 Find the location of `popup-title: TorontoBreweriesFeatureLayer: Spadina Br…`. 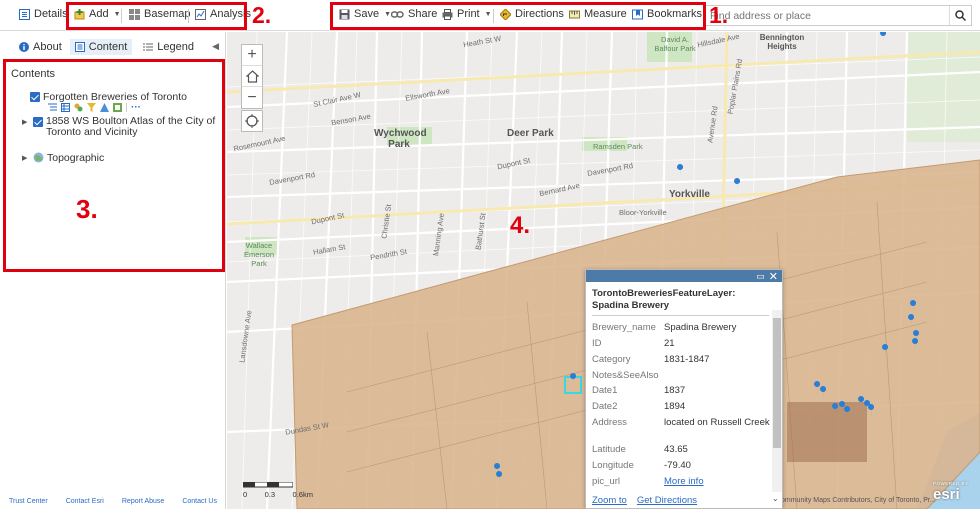

popup-title: TorontoBreweriesFeatureLayer: Spadina Br… is located at coordinates (664, 299).